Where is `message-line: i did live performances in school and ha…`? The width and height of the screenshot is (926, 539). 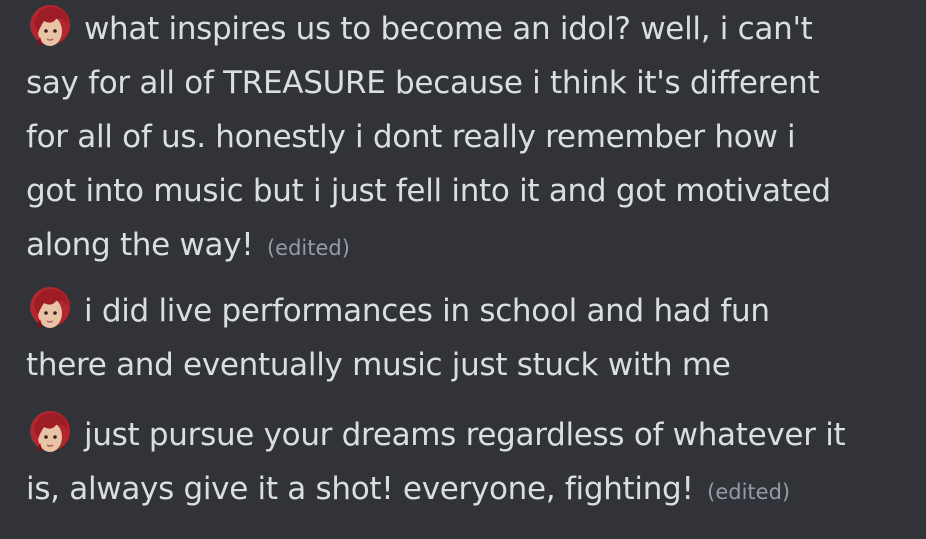 message-line: i did live performances in school and ha… is located at coordinates (466, 311).